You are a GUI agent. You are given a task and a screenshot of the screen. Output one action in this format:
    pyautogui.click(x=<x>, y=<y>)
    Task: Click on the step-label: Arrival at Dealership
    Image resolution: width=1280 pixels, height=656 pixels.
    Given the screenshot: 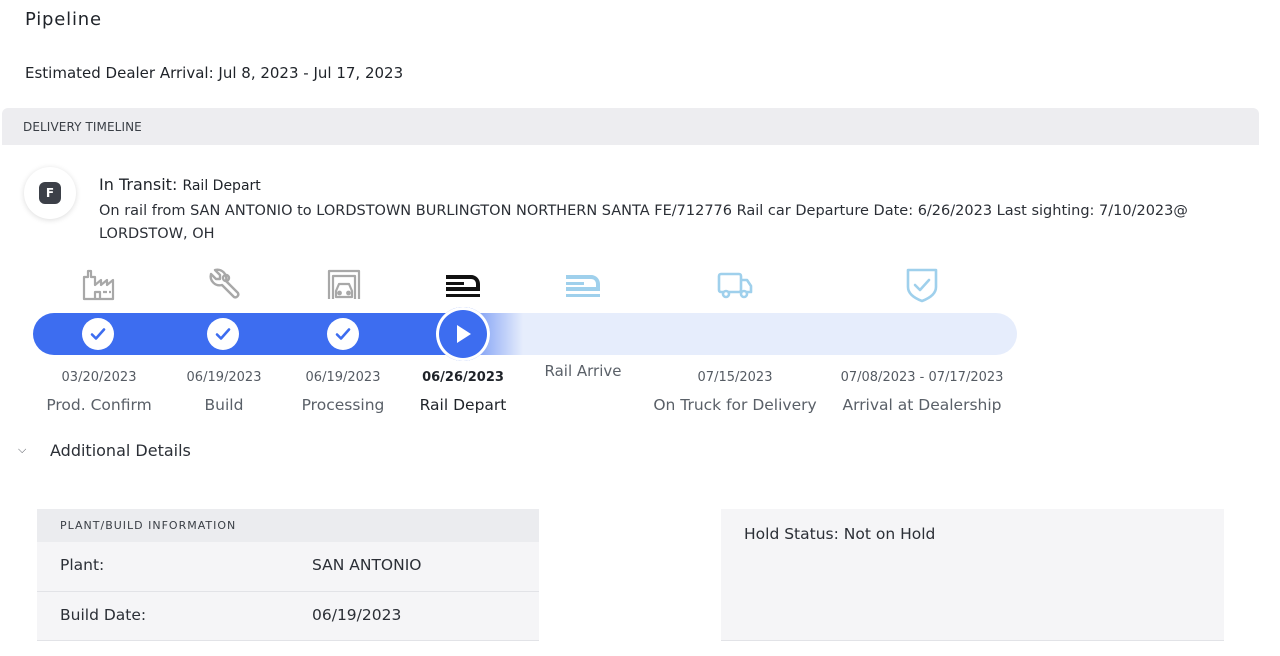 What is the action you would take?
    pyautogui.click(x=922, y=405)
    